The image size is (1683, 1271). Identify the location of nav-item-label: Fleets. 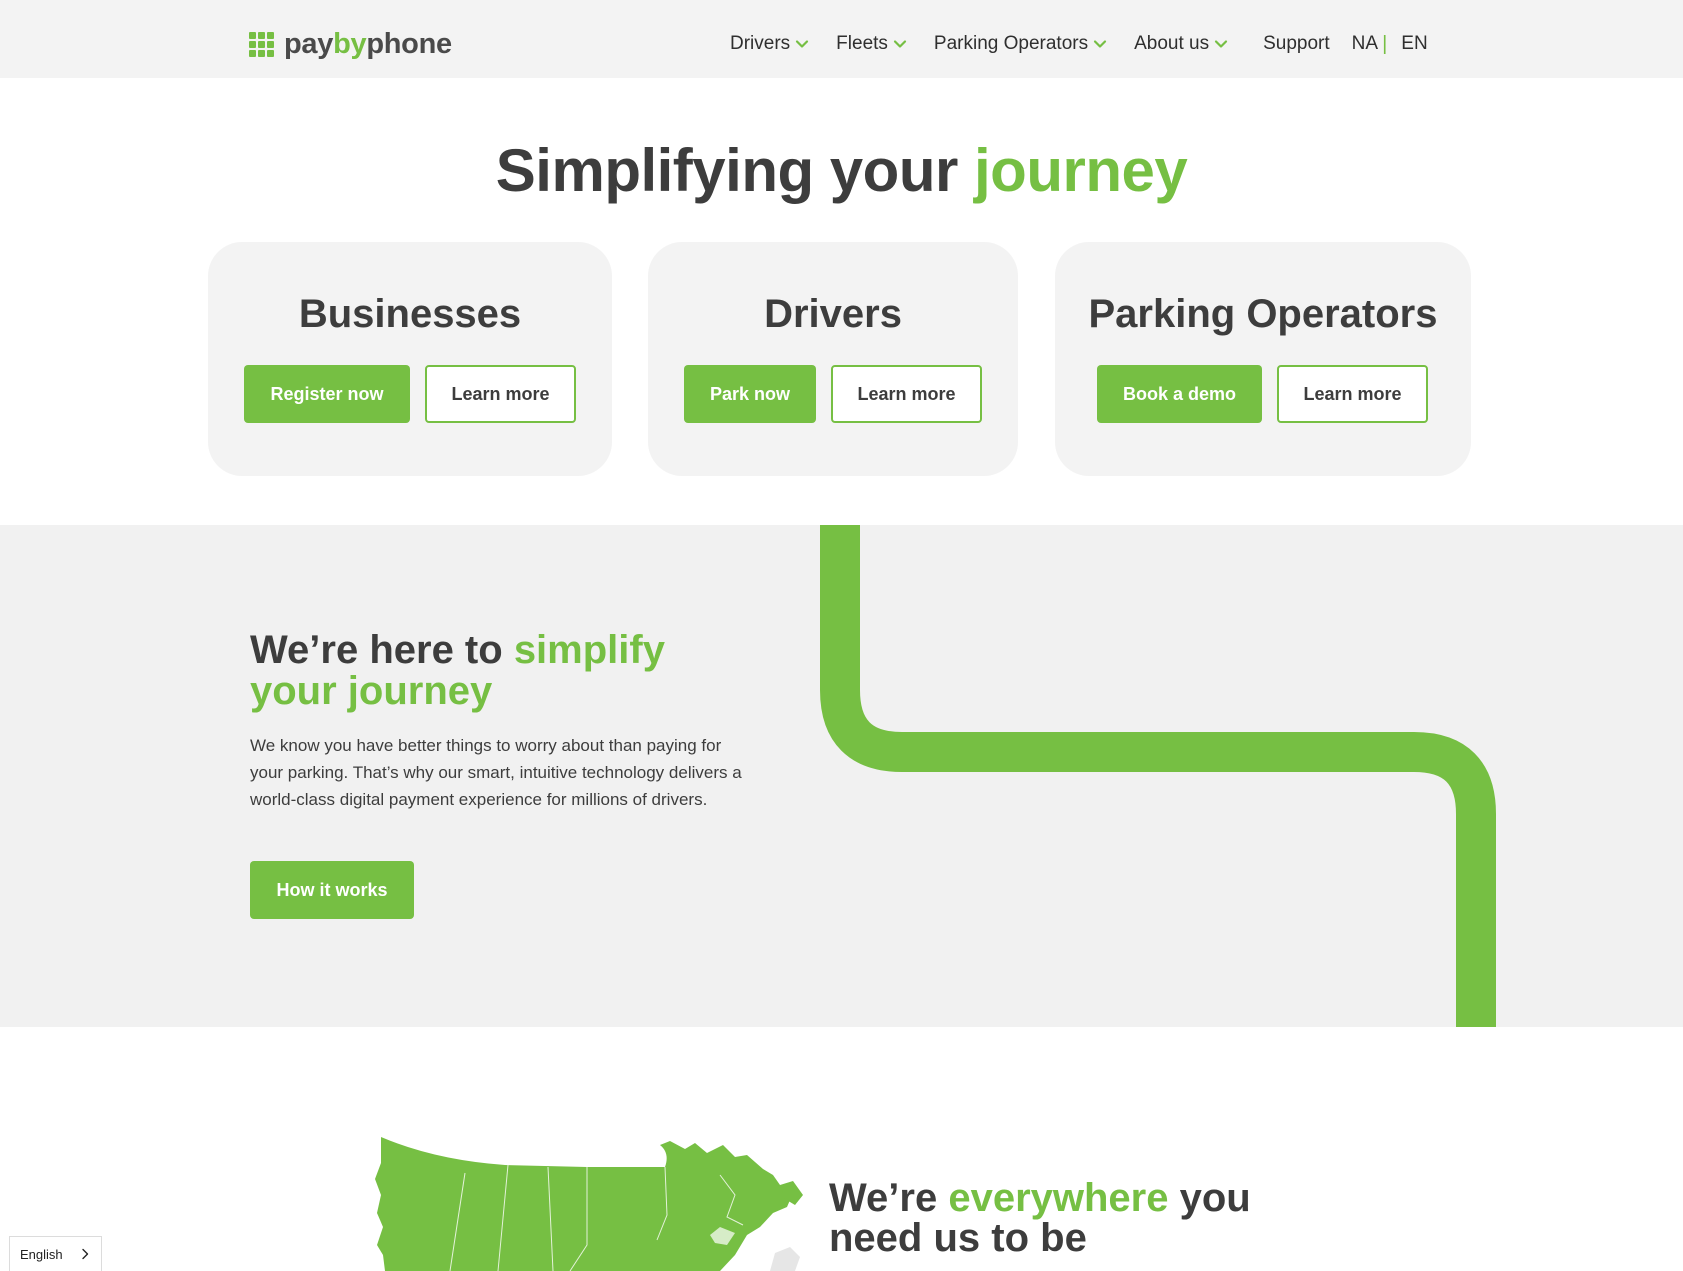
(862, 43).